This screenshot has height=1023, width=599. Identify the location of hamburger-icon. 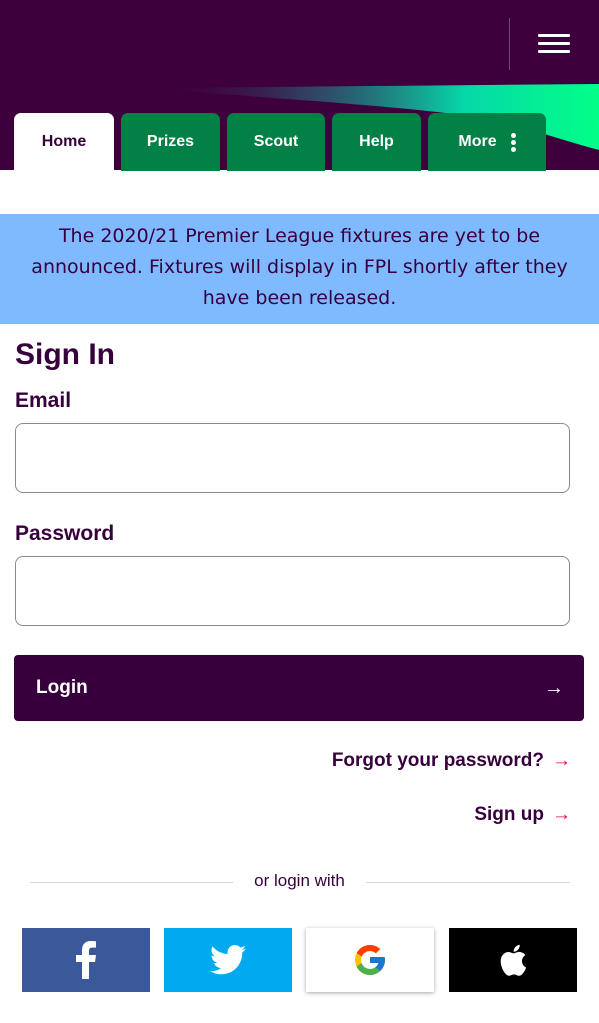
(552, 44).